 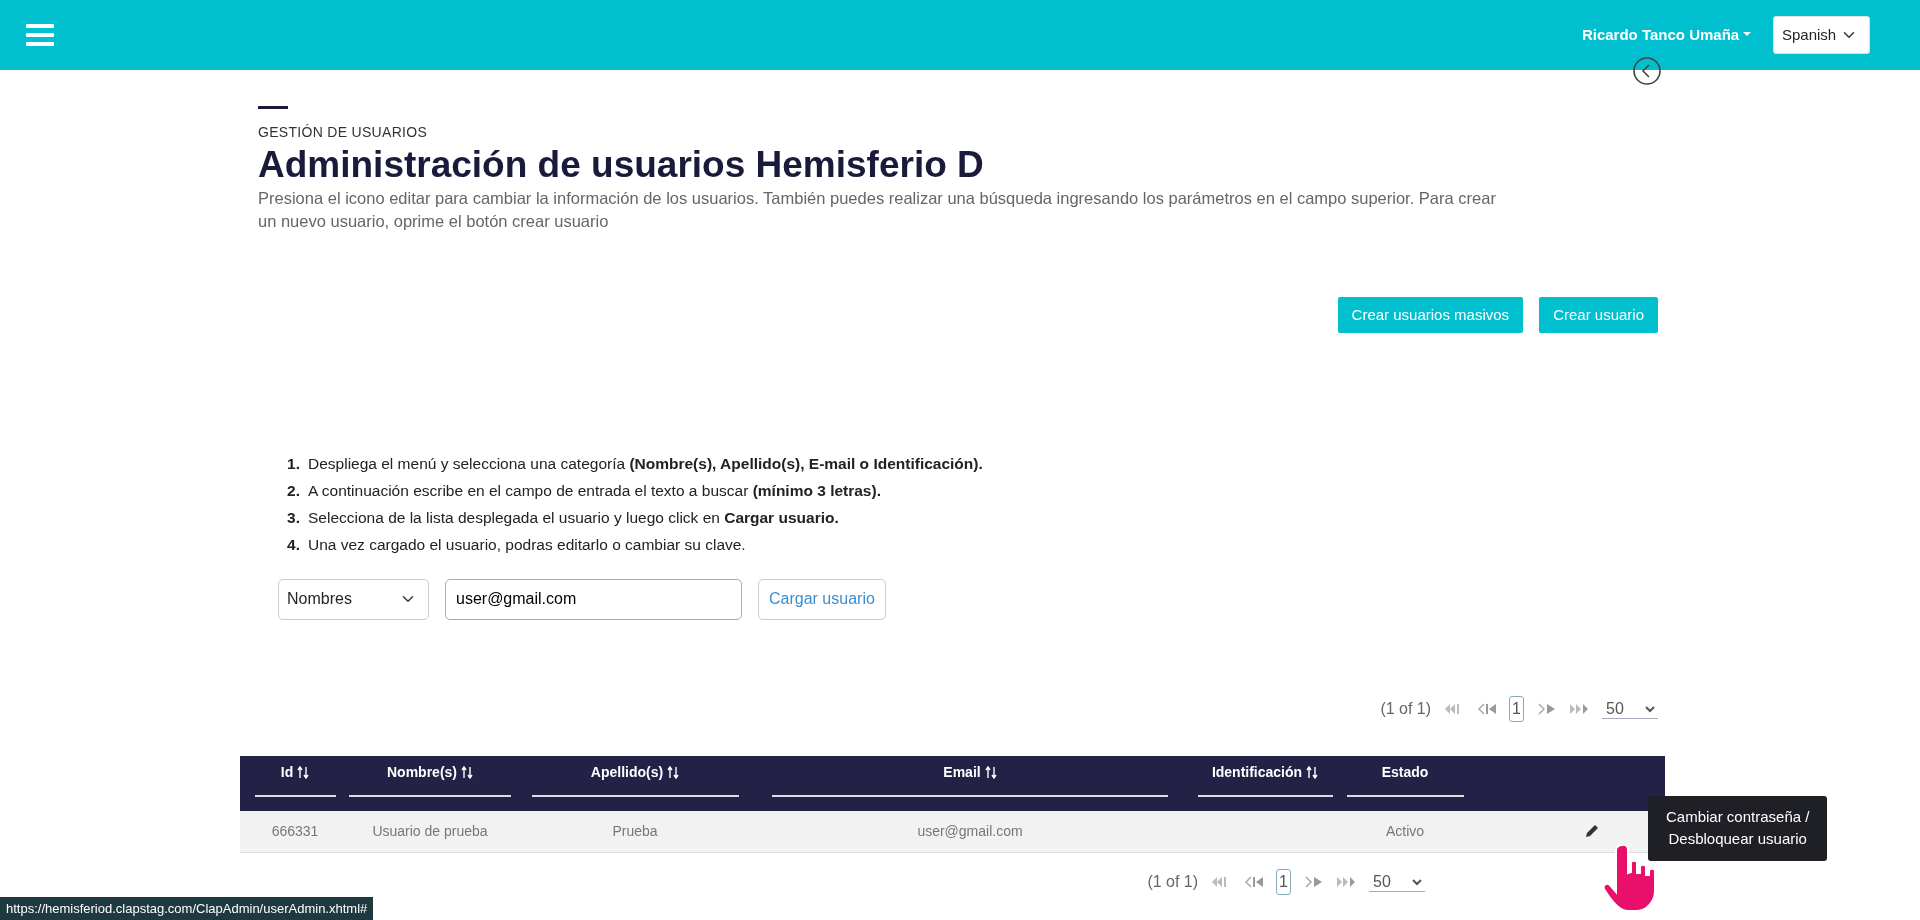 I want to click on category-select: Nombres, so click(x=353, y=599).